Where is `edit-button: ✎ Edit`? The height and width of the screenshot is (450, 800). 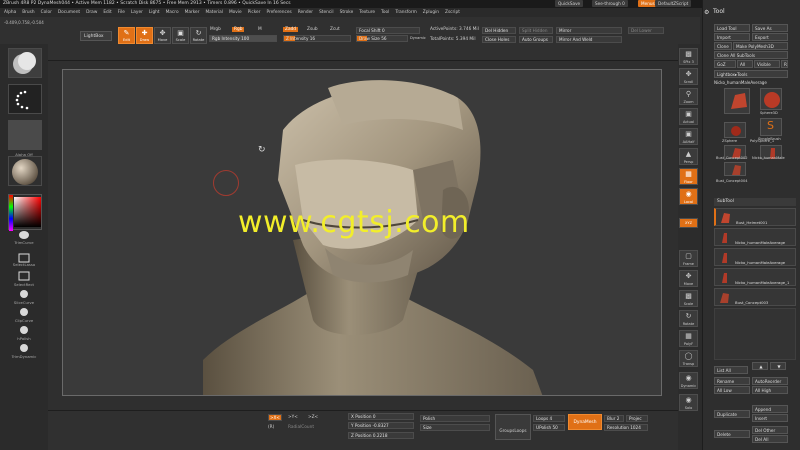 edit-button: ✎ Edit is located at coordinates (126, 35).